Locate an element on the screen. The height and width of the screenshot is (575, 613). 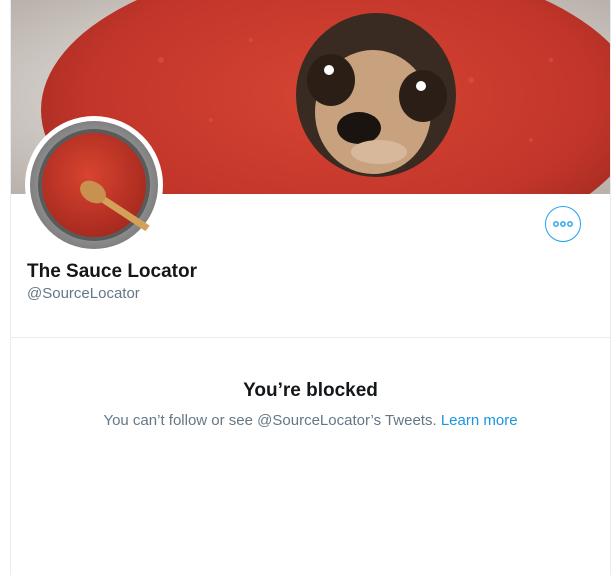
blocked-title: You’re blocked is located at coordinates (310, 390).